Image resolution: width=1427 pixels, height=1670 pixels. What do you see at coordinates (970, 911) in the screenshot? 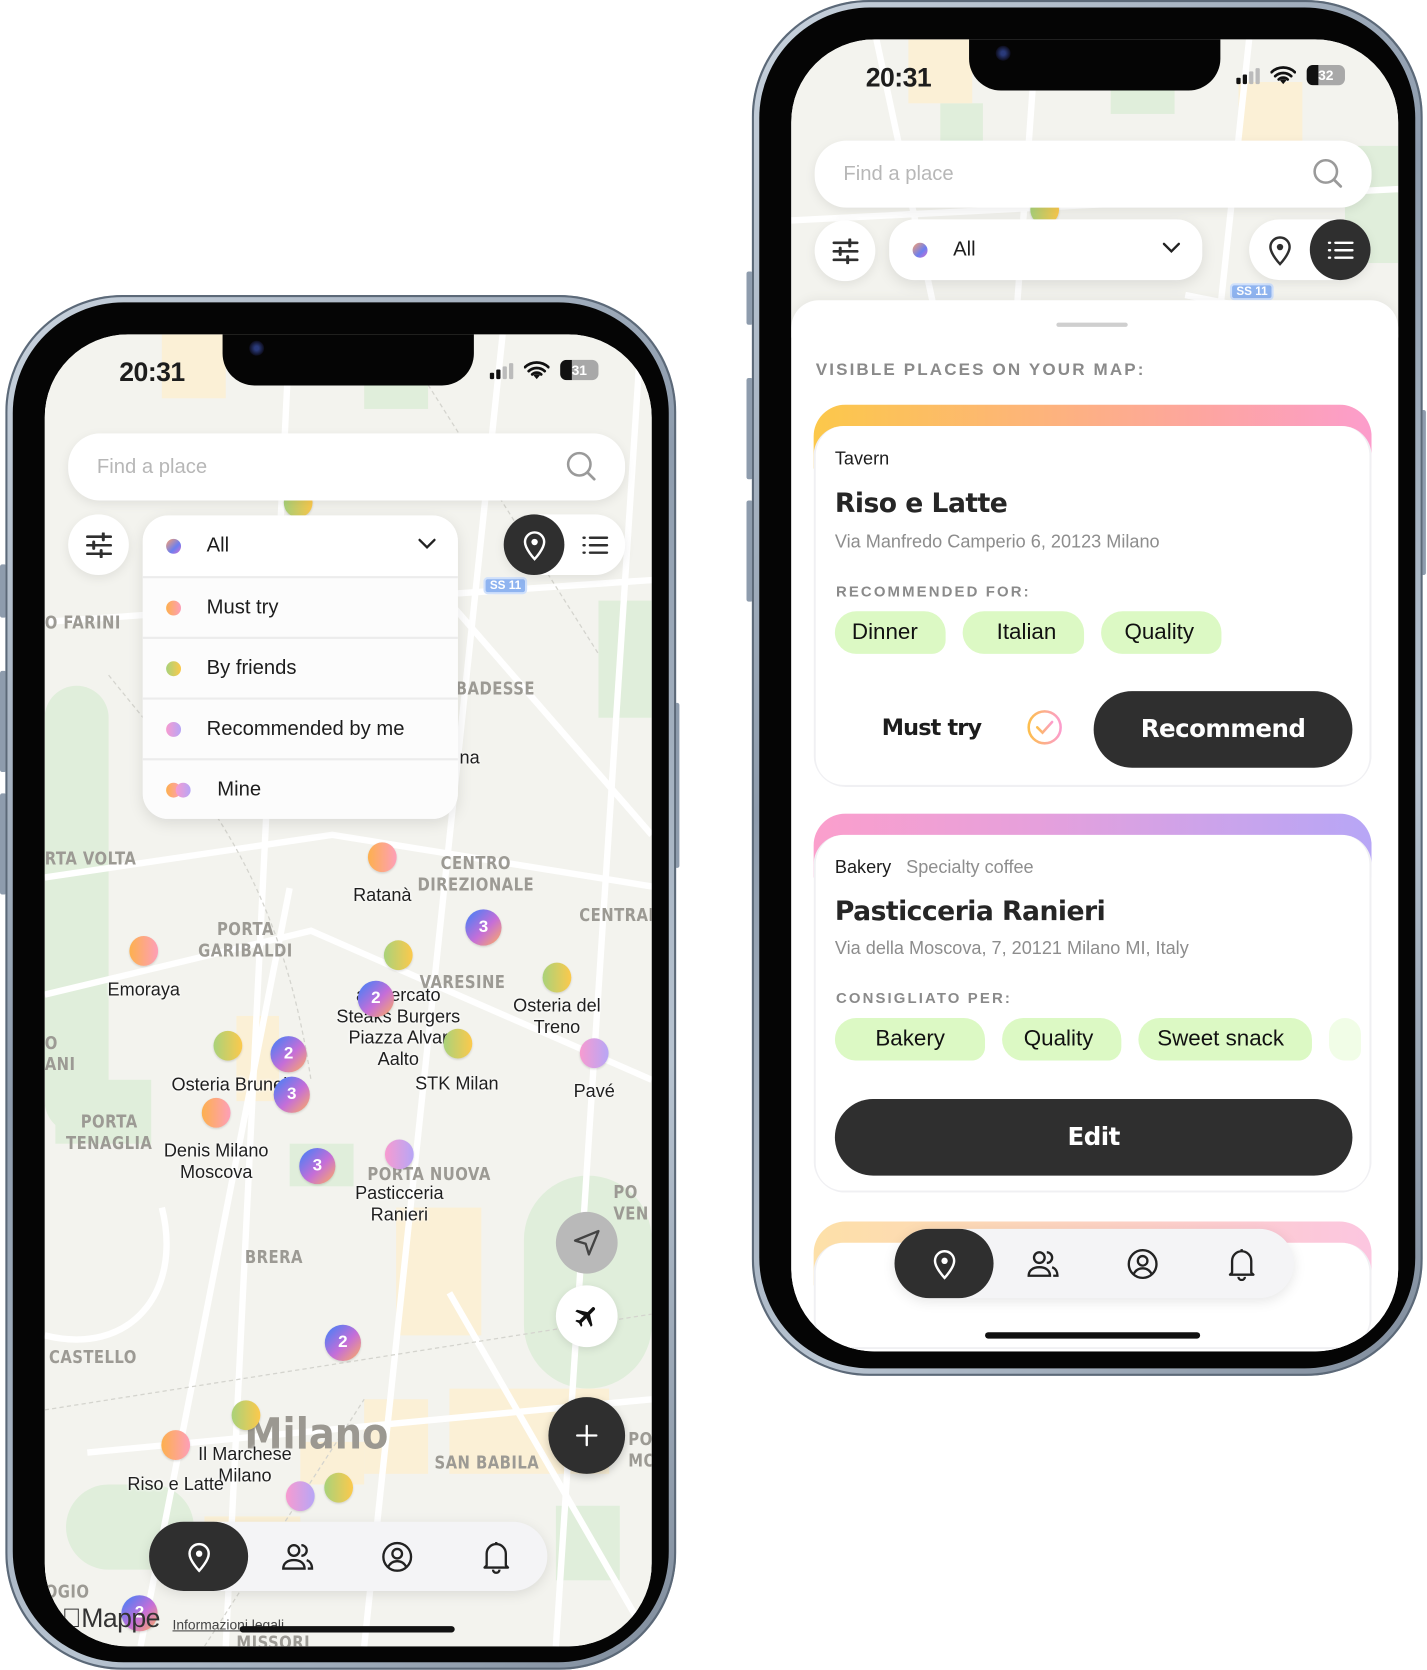
I see `place-name: Pasticceria Ranieri` at bounding box center [970, 911].